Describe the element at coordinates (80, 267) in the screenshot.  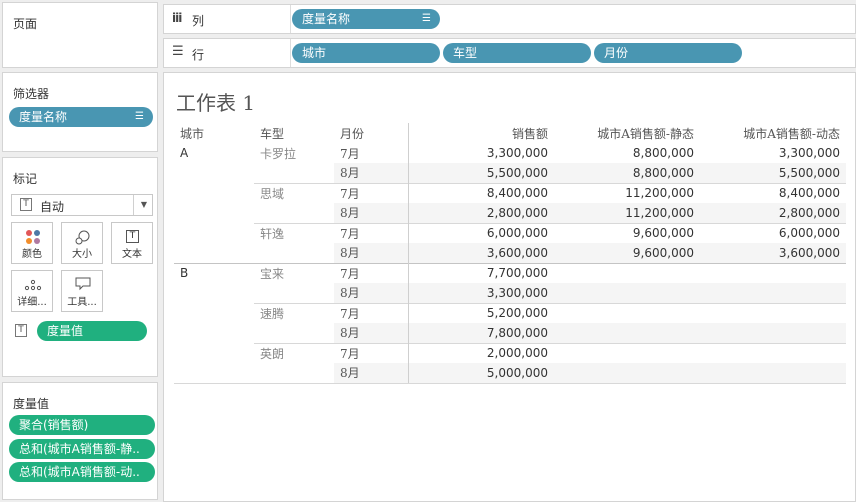
I see `marks-panel: 标记 T 自动 ▼ 颜色 大小 T 文本 详细... 工具... T 度量值` at that location.